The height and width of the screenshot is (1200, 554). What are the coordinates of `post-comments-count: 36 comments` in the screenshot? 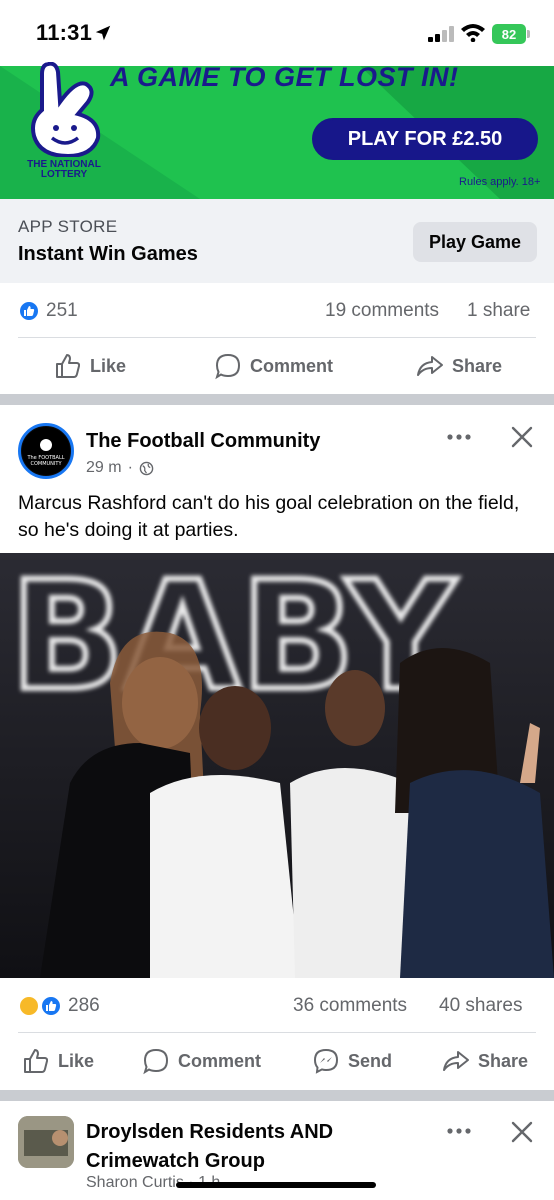 It's located at (350, 1006).